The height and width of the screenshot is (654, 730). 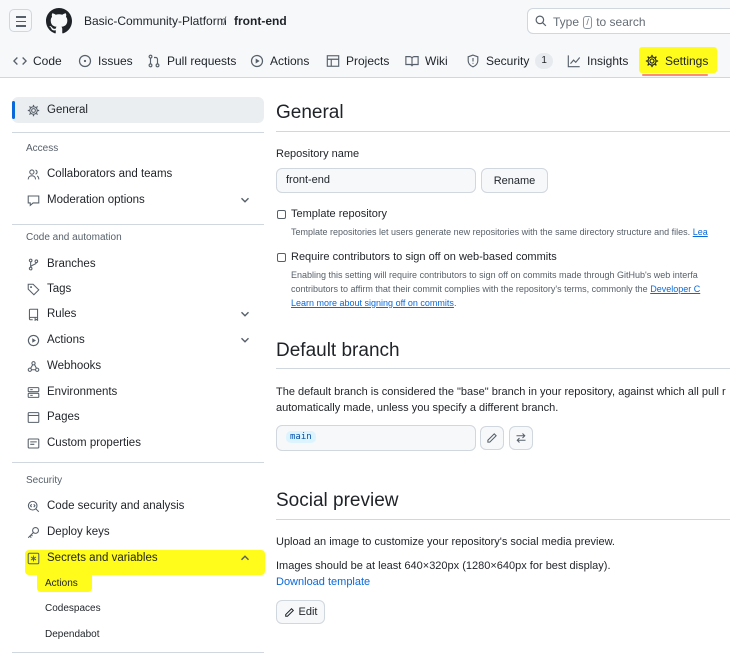 What do you see at coordinates (323, 582) in the screenshot?
I see `download-template-link: Download template` at bounding box center [323, 582].